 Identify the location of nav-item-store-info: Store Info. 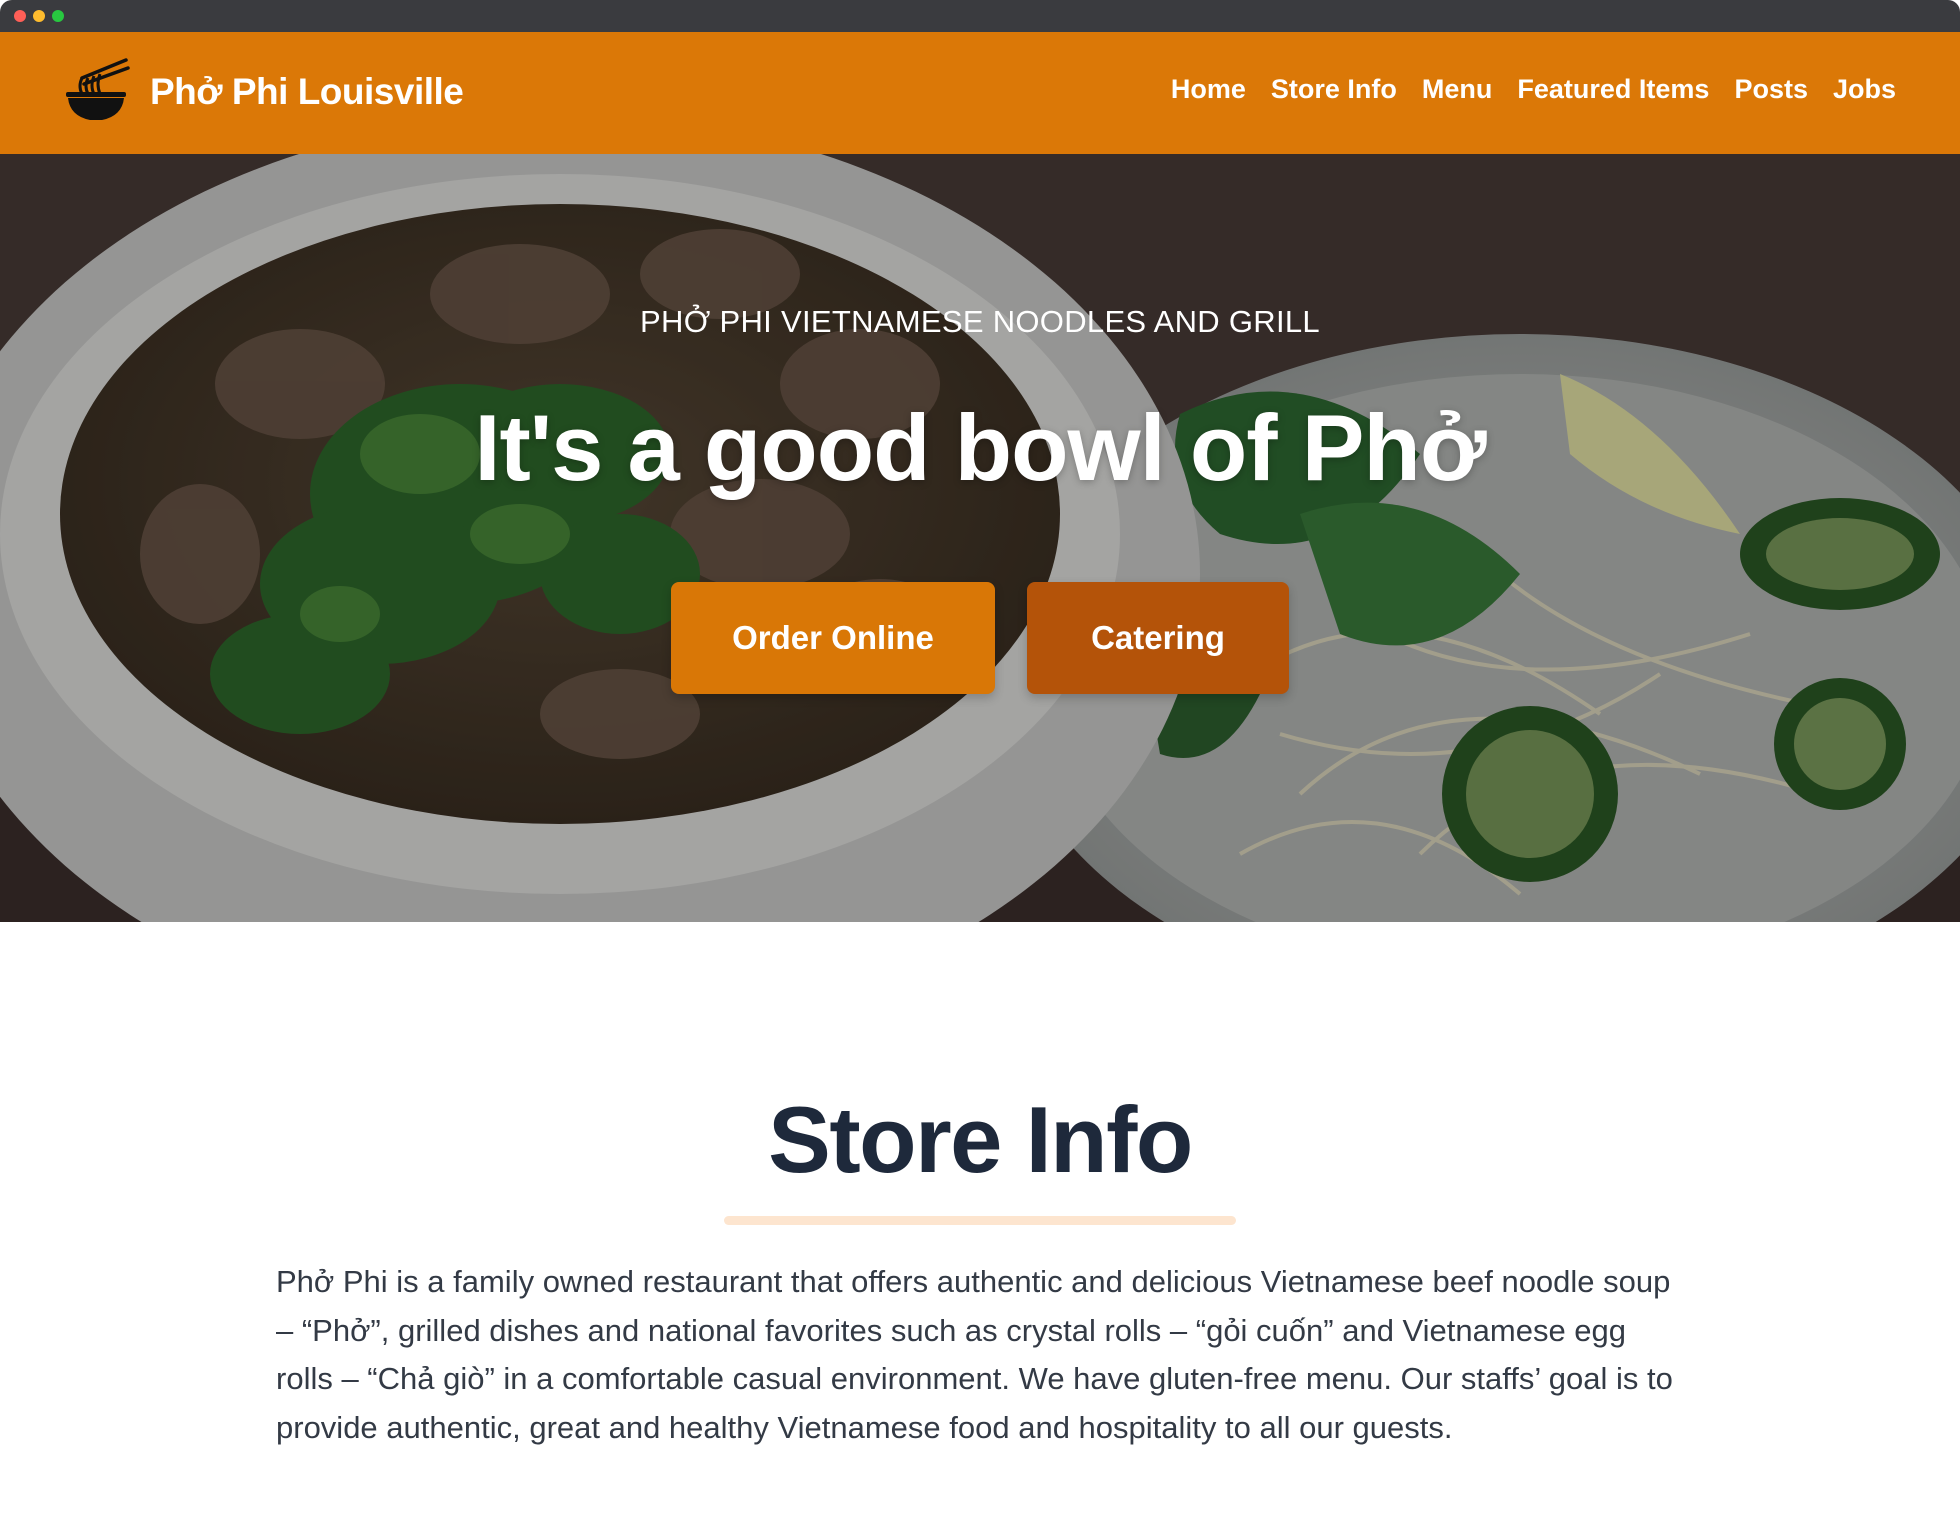
(1334, 89).